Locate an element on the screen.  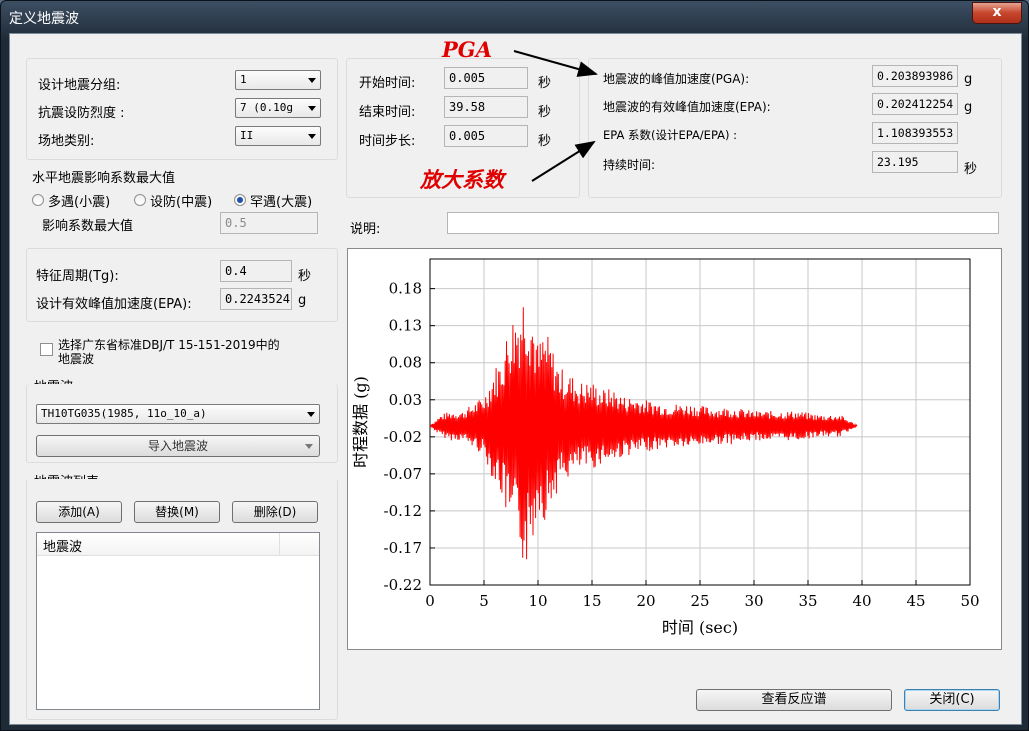
window-title: 定义地震波 is located at coordinates (44, 19).